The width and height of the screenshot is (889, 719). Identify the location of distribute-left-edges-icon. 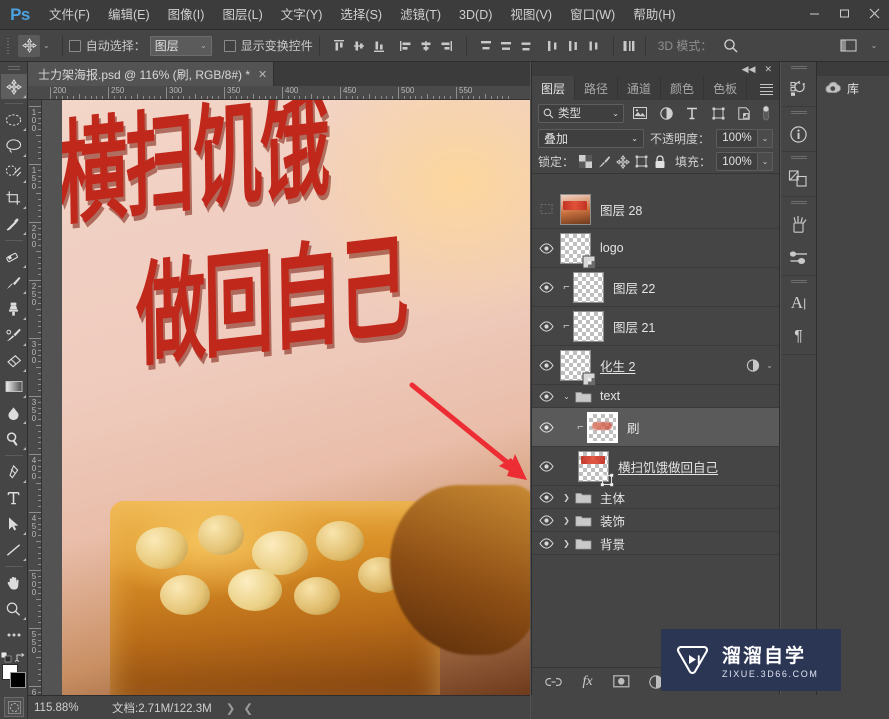
(553, 46).